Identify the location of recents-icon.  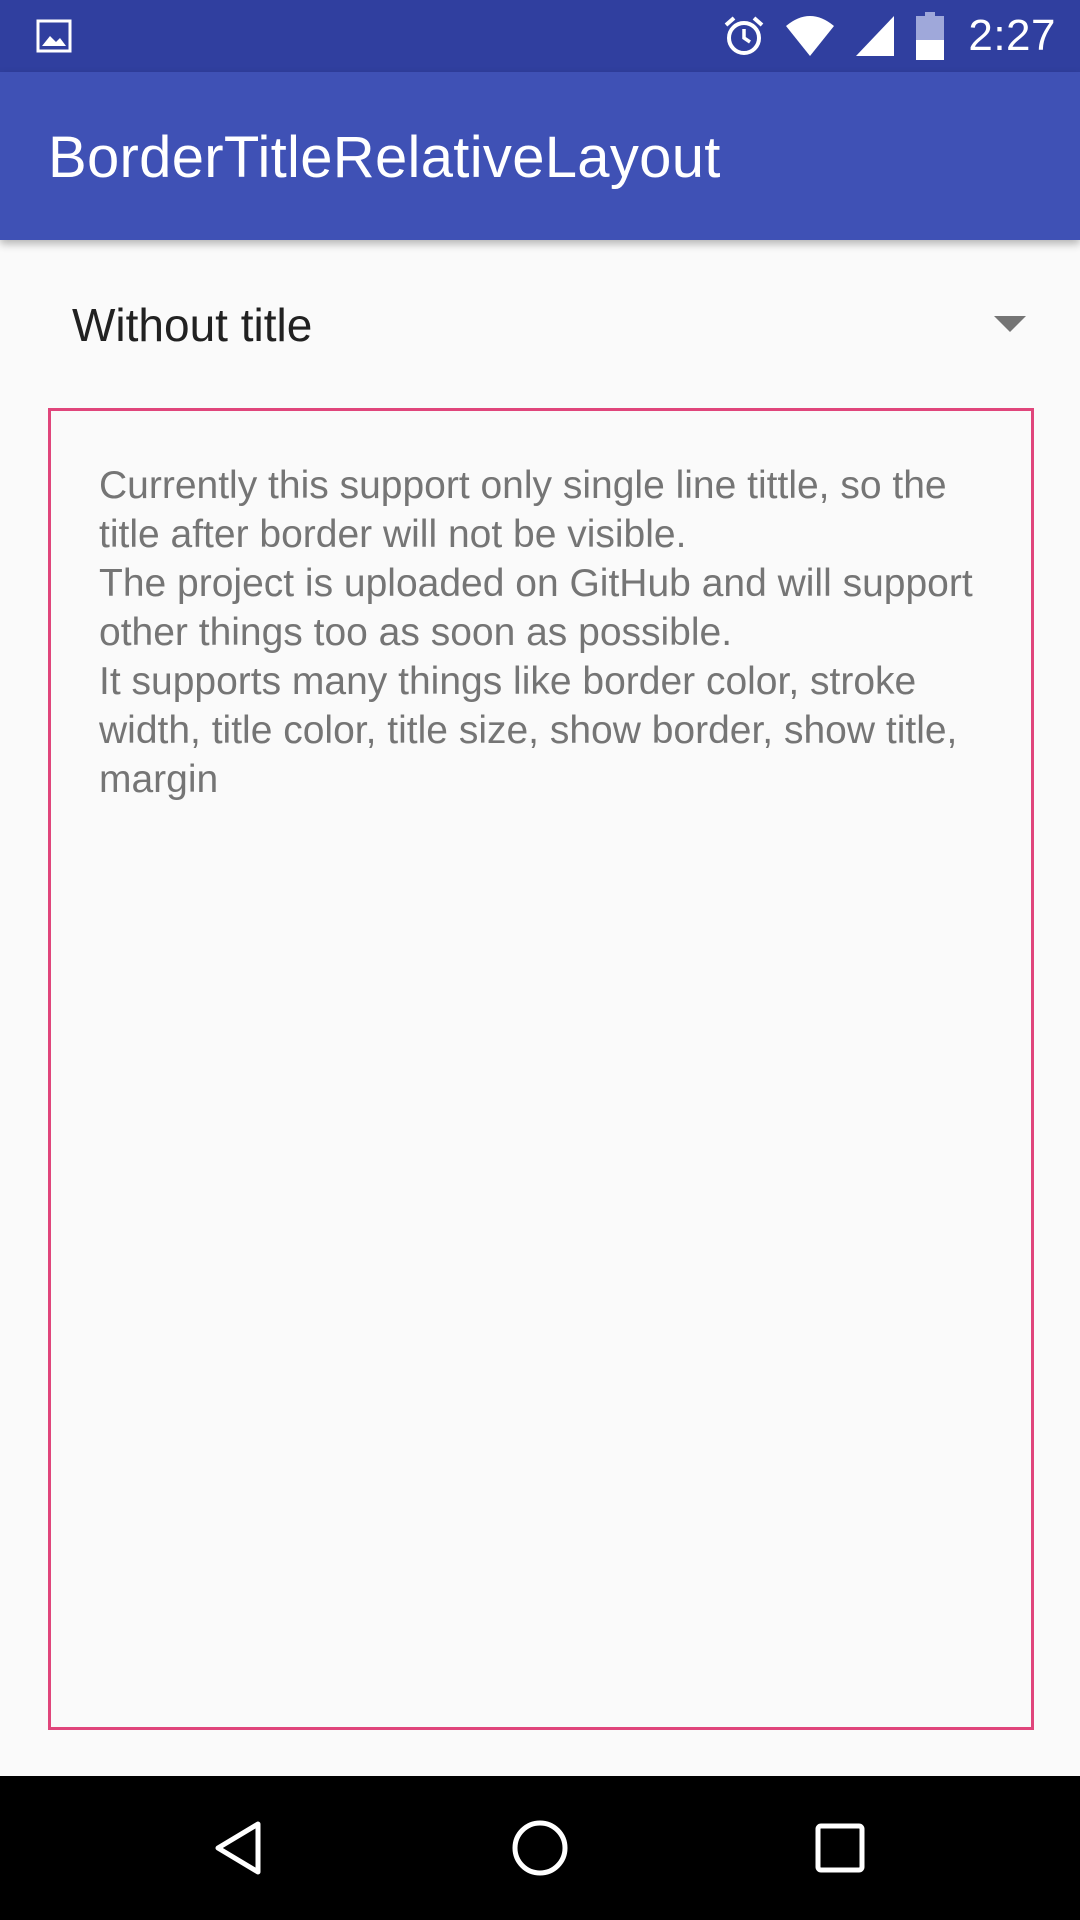
(840, 1848).